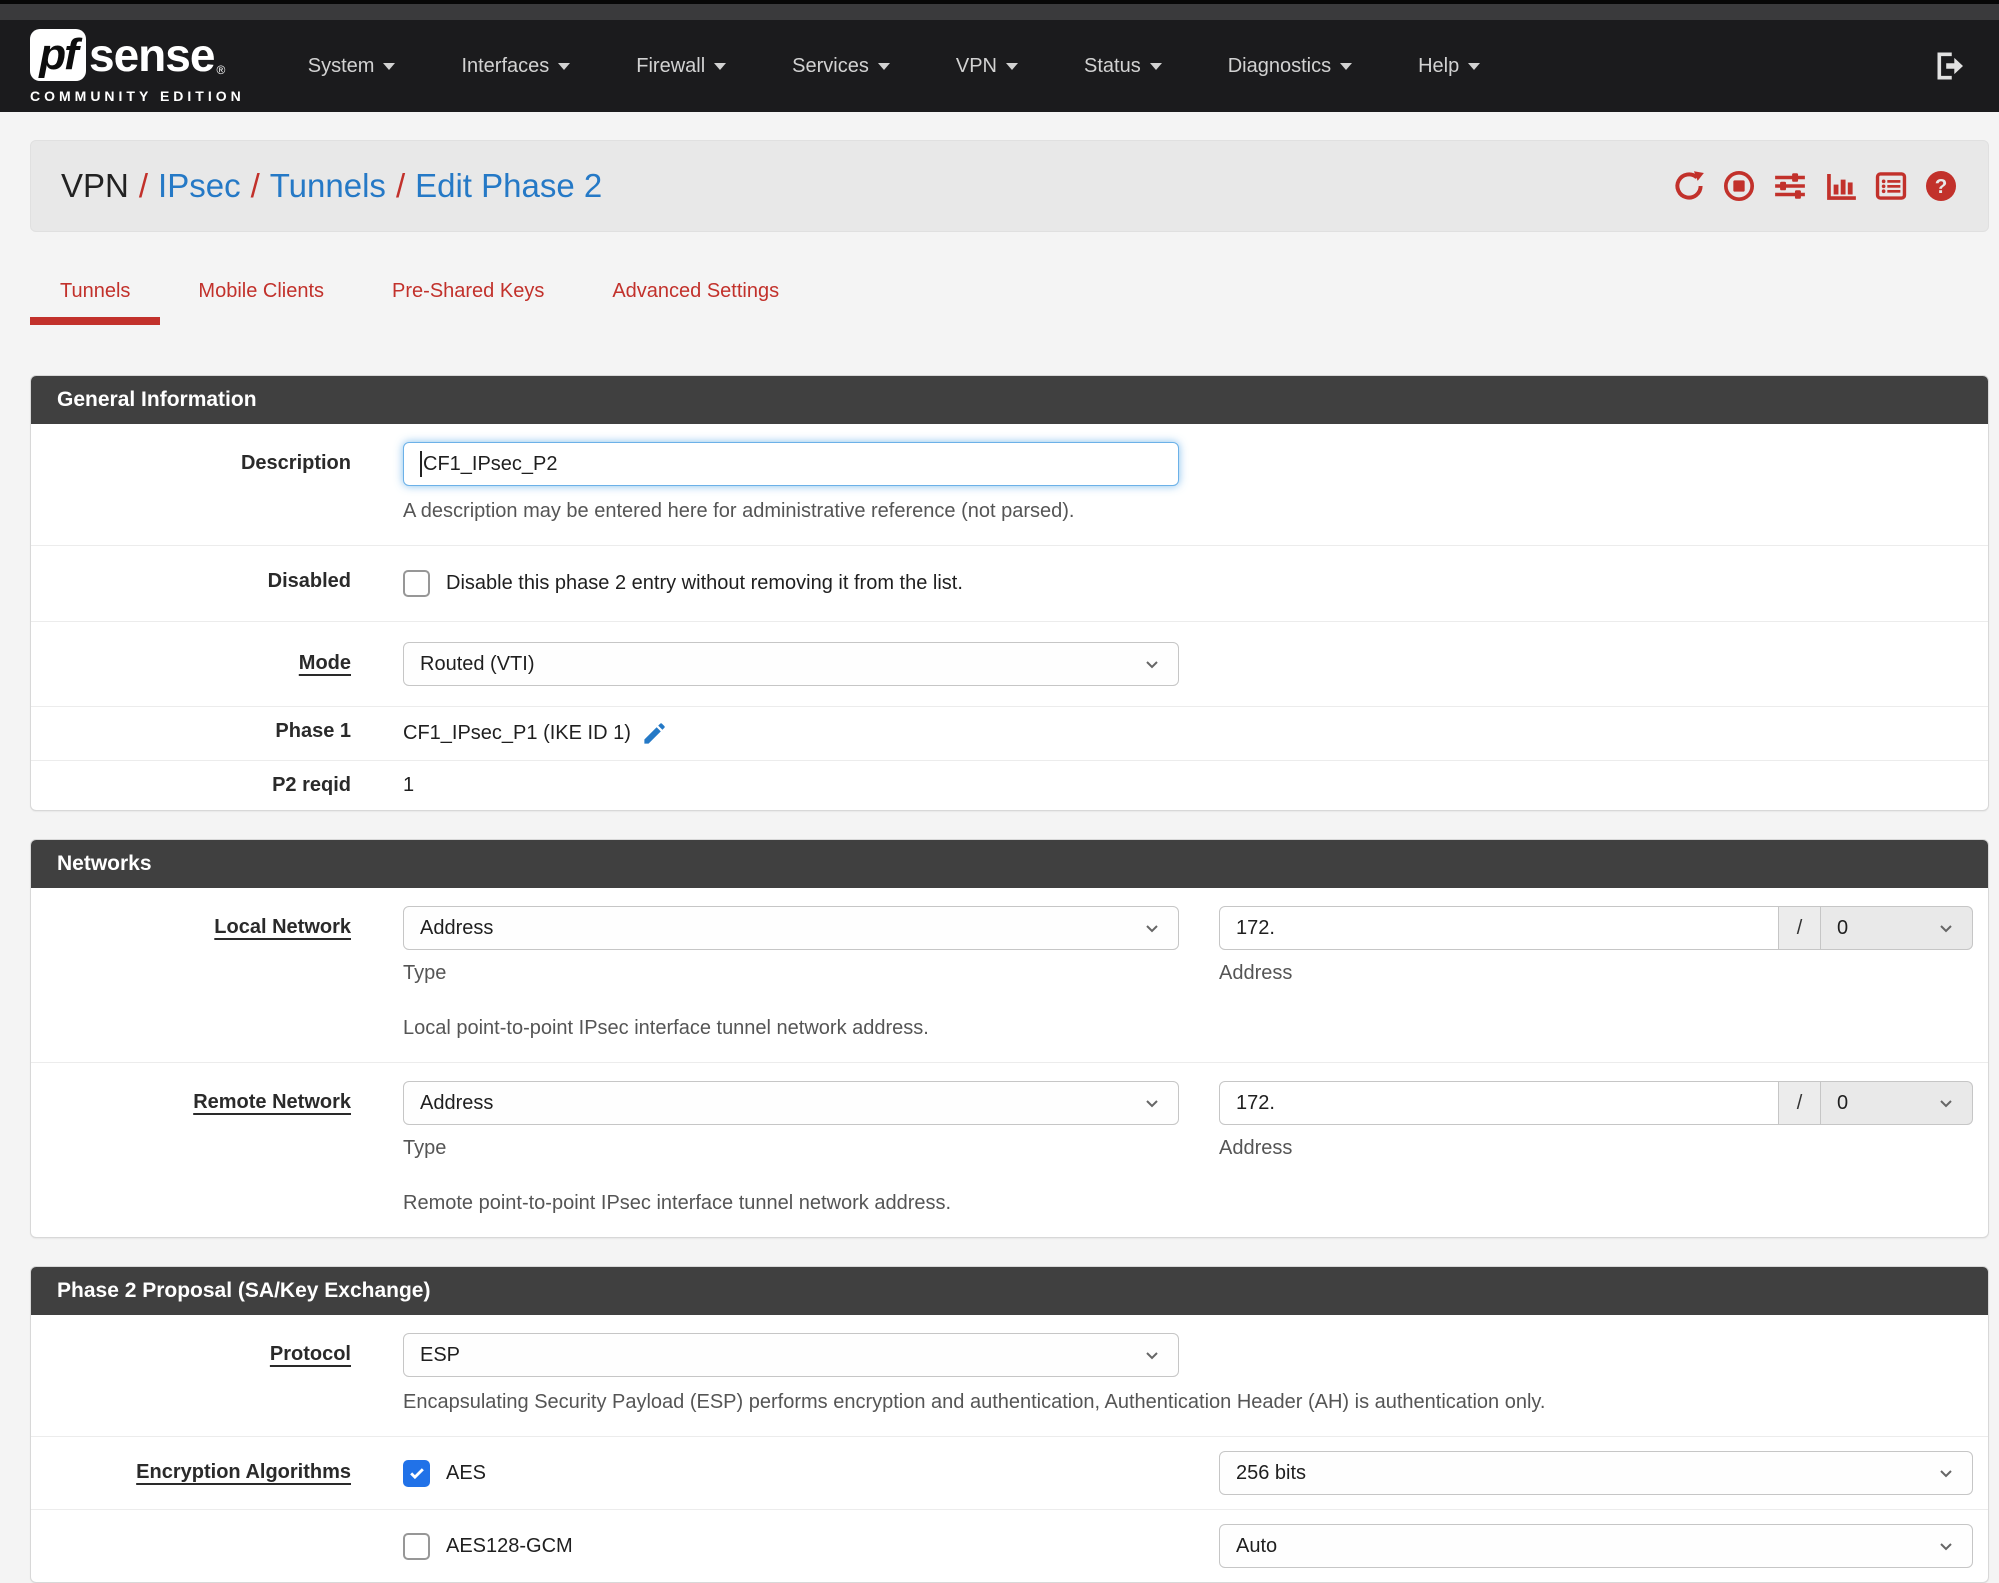 Image resolution: width=1999 pixels, height=1583 pixels. I want to click on description-input: CF1_IPsec_P2, so click(791, 464).